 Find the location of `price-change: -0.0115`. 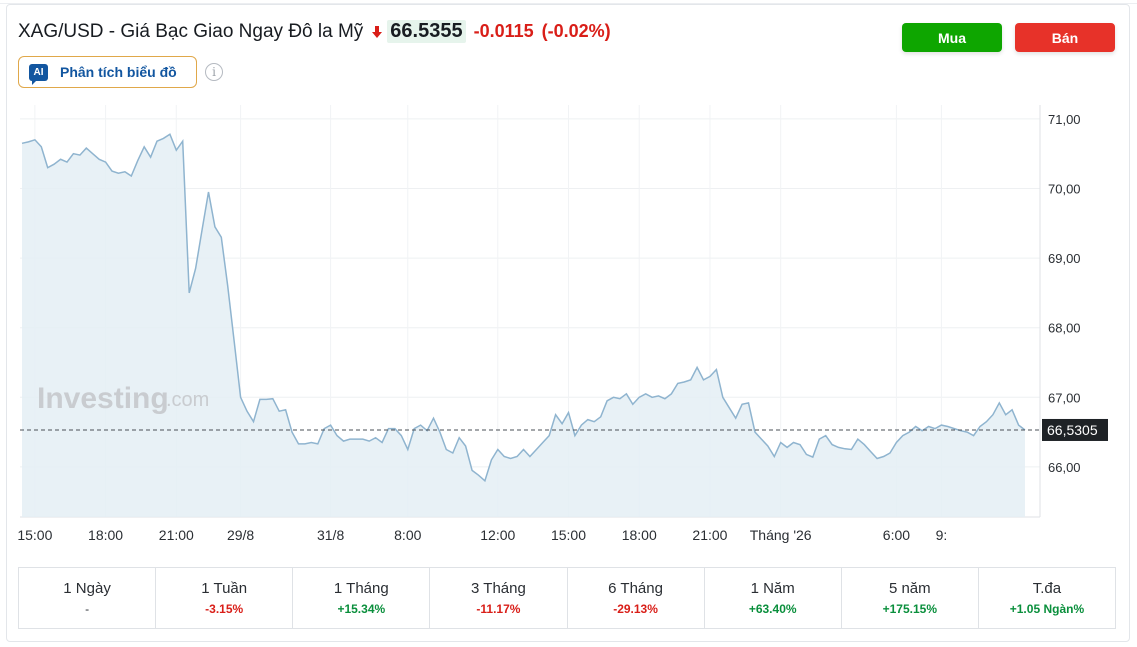

price-change: -0.0115 is located at coordinates (503, 31).